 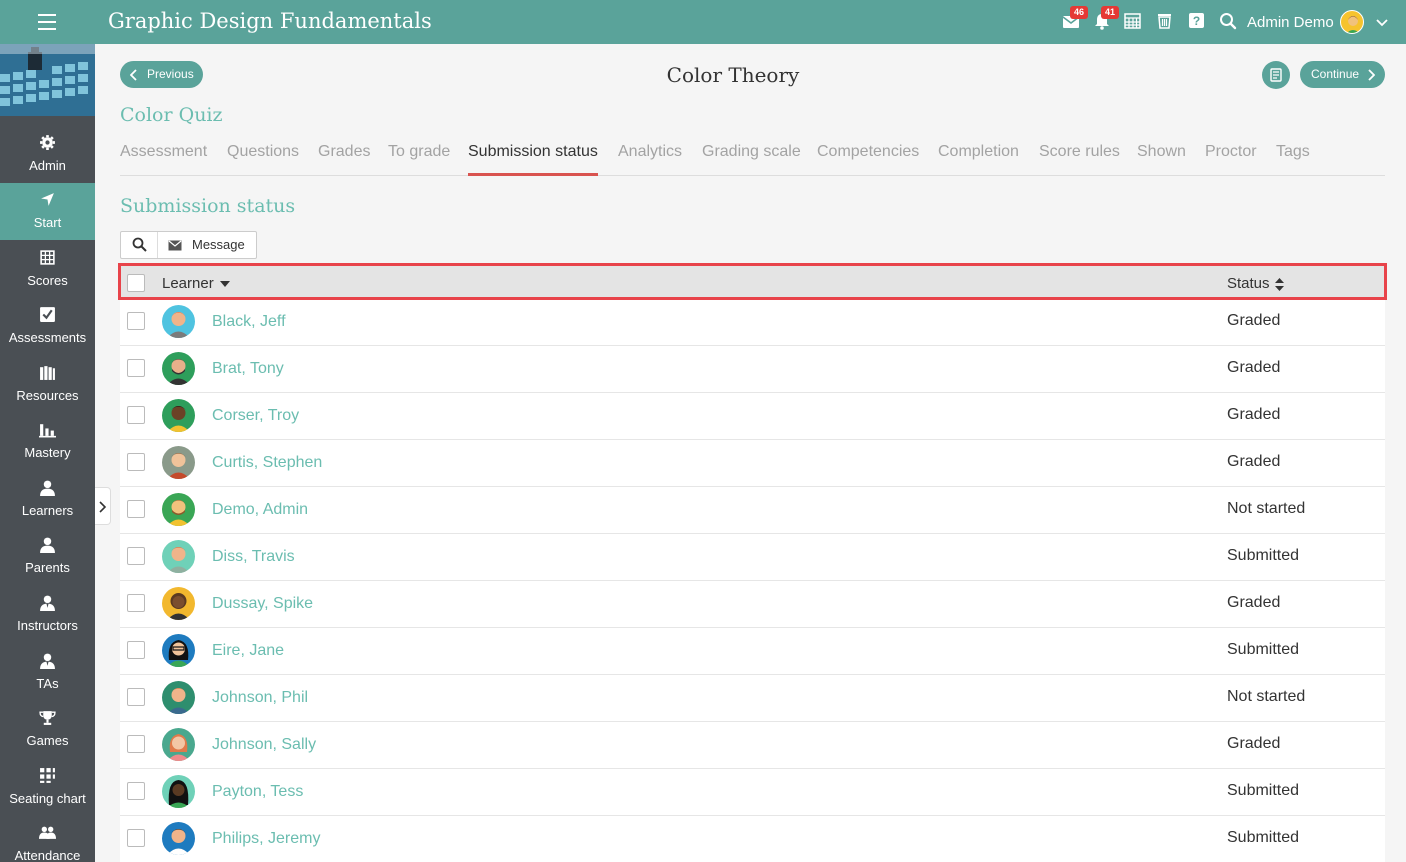 What do you see at coordinates (47, 142) in the screenshot?
I see `gear-icon` at bounding box center [47, 142].